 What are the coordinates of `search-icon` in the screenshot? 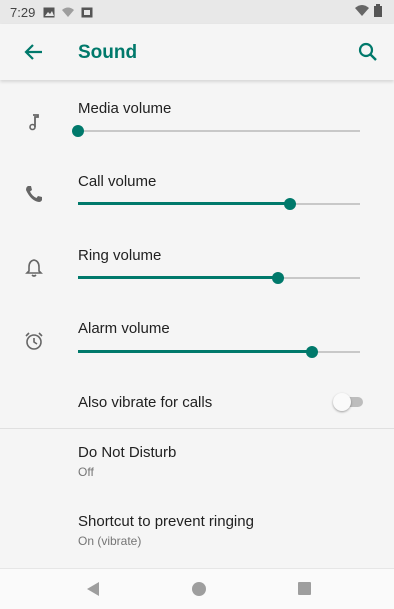 It's located at (368, 52).